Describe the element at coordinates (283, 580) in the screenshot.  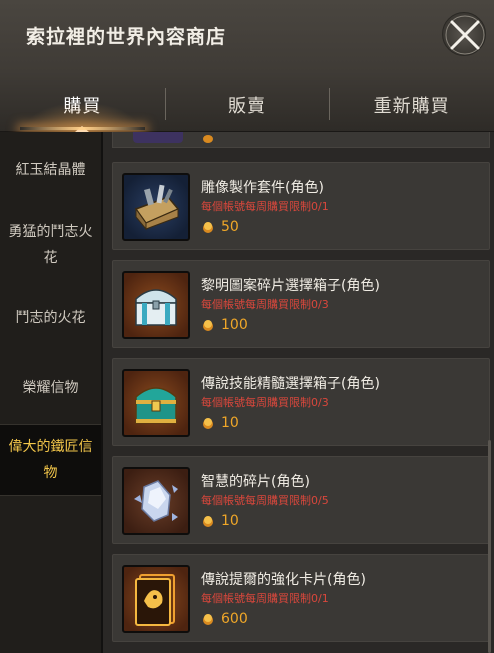
I see `product-name: 傳說提爾的強化卡片(角色)` at that location.